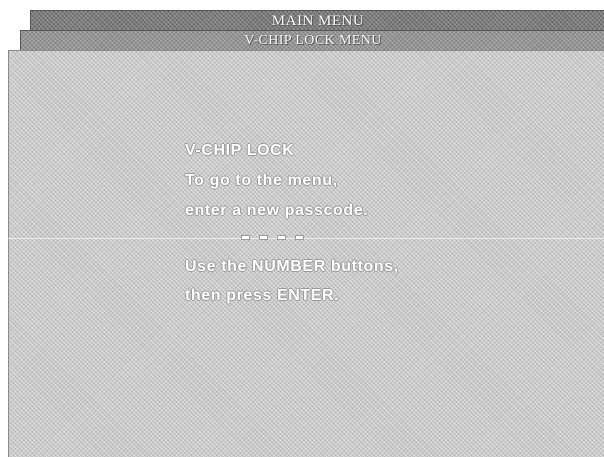  I want to click on main-menu-title: MAIN MENU, so click(318, 21).